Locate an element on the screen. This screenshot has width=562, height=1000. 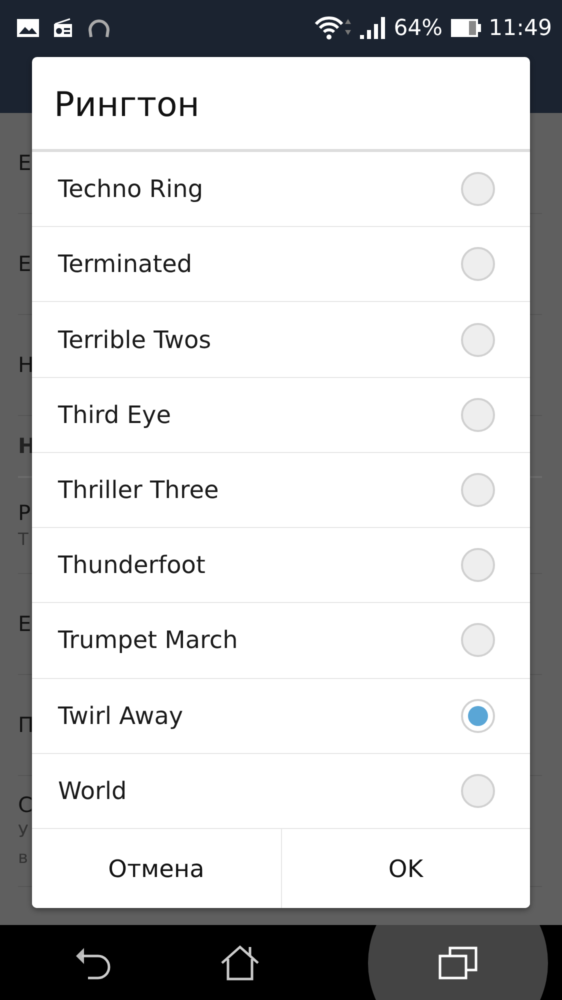
option-label: Terminated is located at coordinates (125, 264).